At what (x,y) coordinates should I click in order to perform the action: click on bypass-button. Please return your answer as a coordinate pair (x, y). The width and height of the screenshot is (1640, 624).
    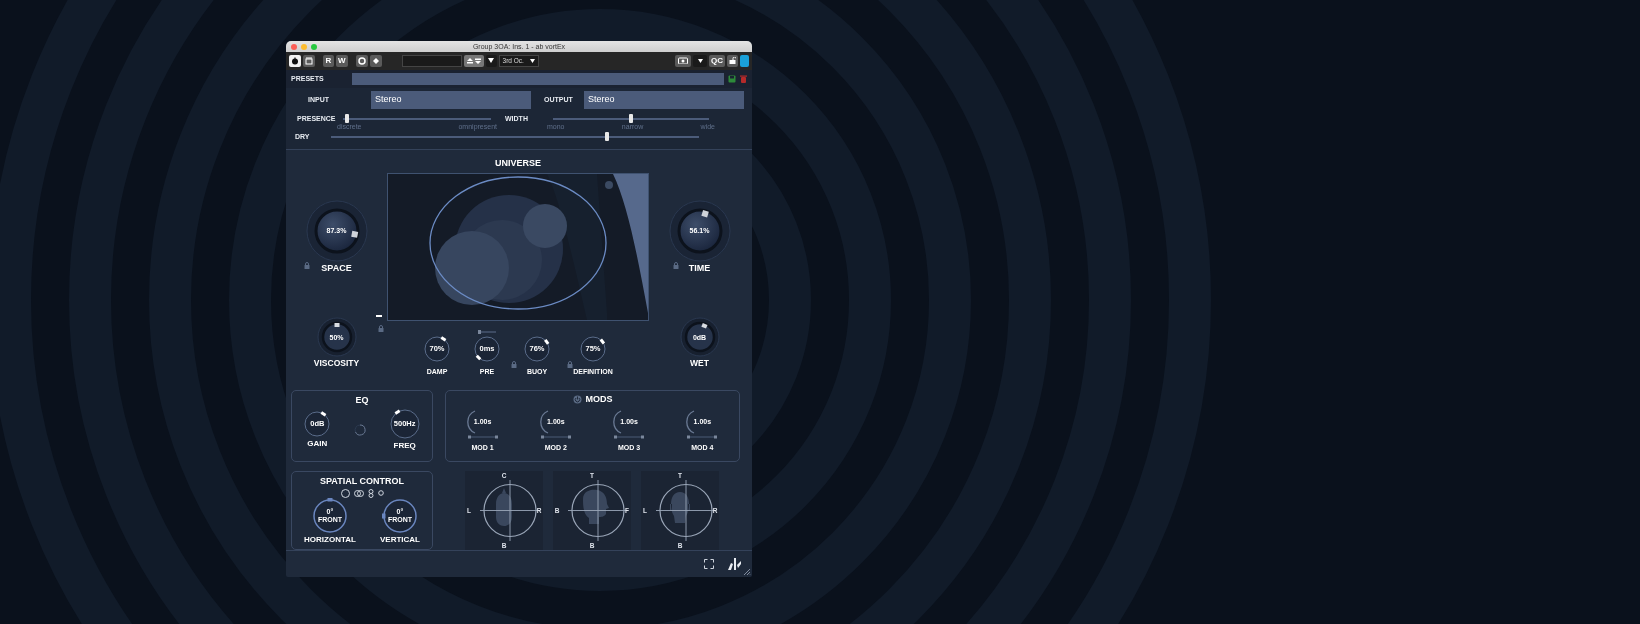
    Looking at the image, I should click on (361, 60).